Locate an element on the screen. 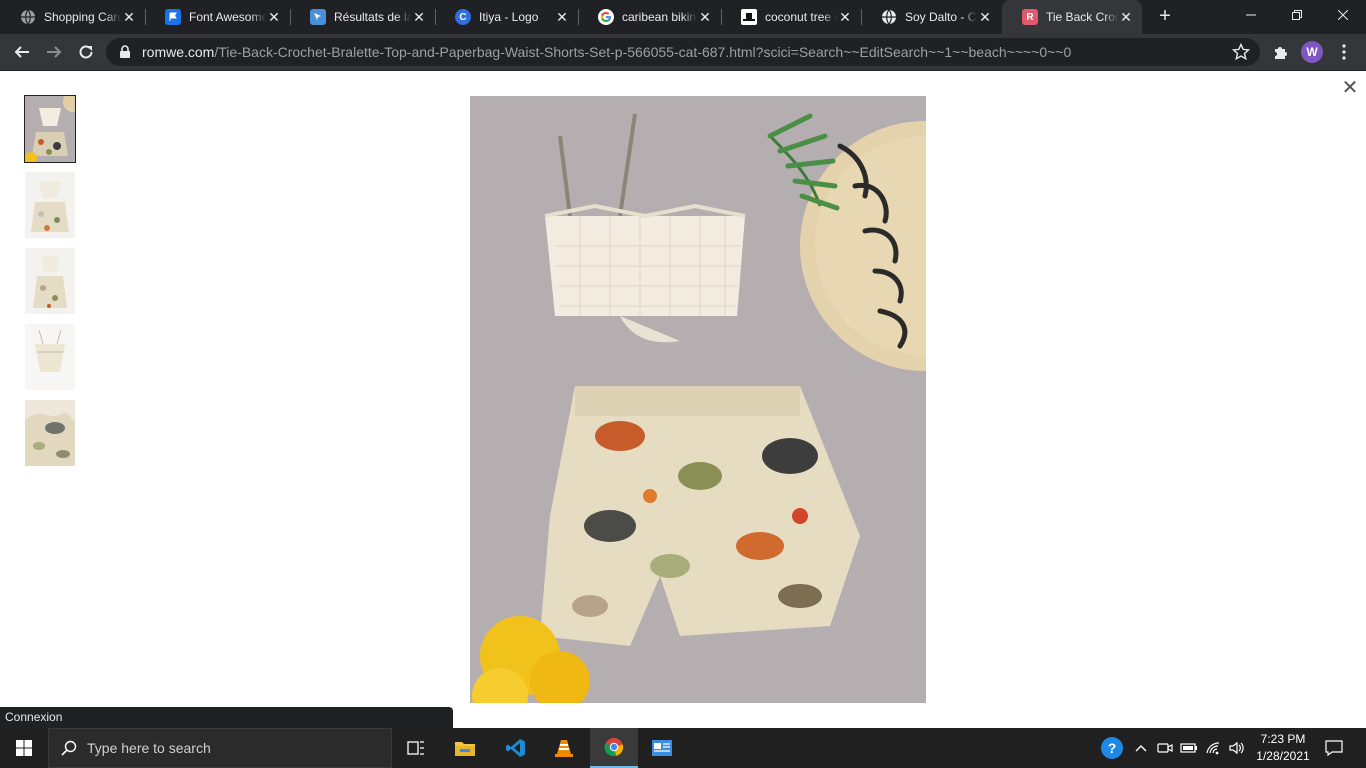  folder-icon is located at coordinates (465, 749).